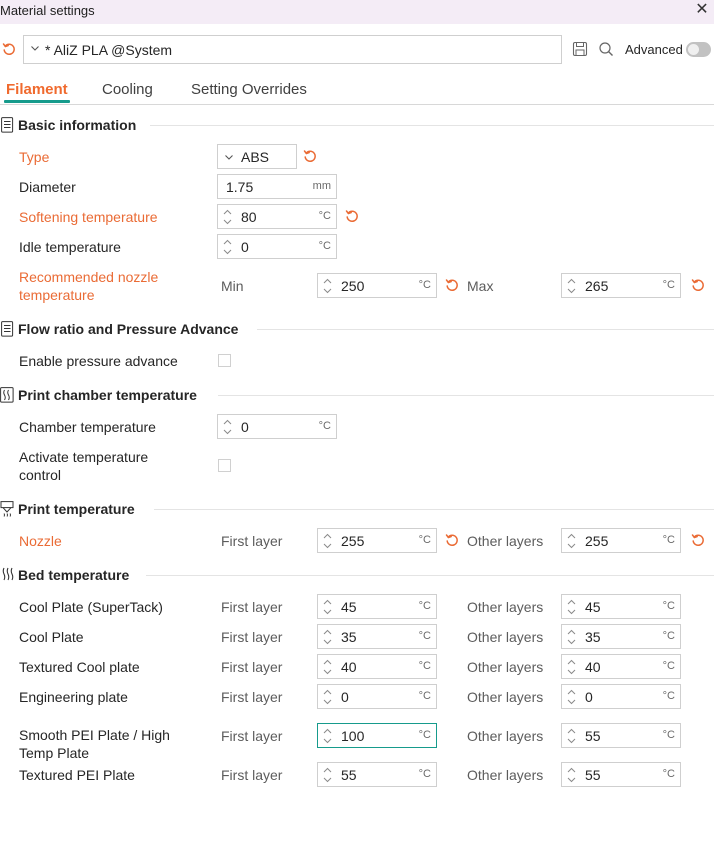 The height and width of the screenshot is (843, 714). What do you see at coordinates (606, 49) in the screenshot?
I see `search-icon` at bounding box center [606, 49].